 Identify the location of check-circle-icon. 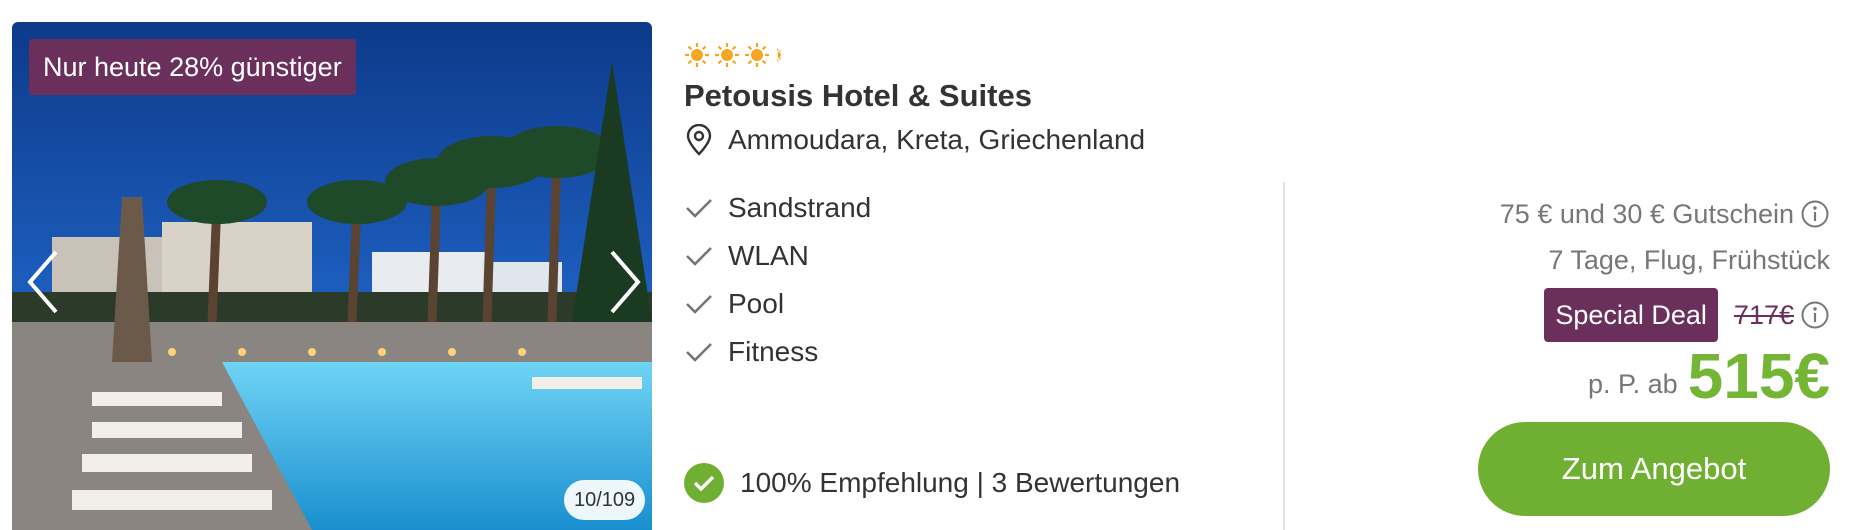
(704, 483).